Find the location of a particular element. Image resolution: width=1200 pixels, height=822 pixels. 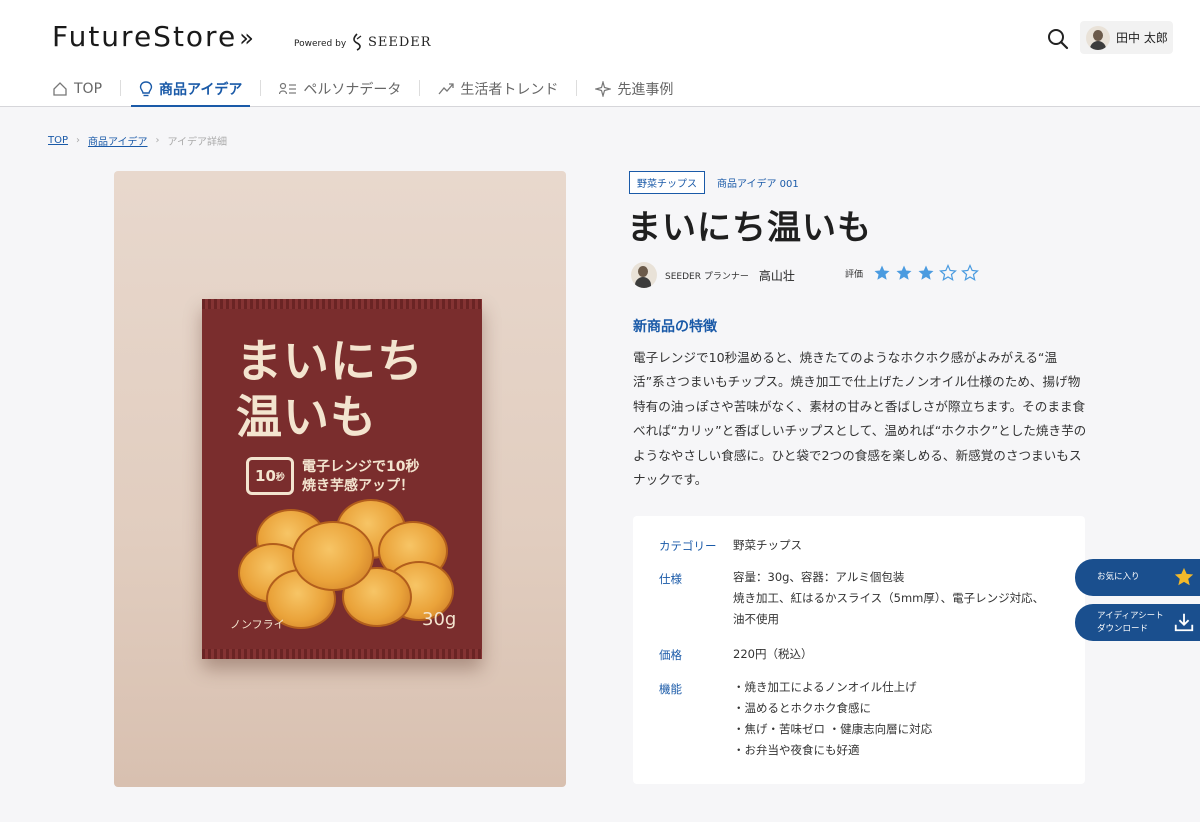

spec-row-price: 価格 220円（税込） is located at coordinates (735, 655).